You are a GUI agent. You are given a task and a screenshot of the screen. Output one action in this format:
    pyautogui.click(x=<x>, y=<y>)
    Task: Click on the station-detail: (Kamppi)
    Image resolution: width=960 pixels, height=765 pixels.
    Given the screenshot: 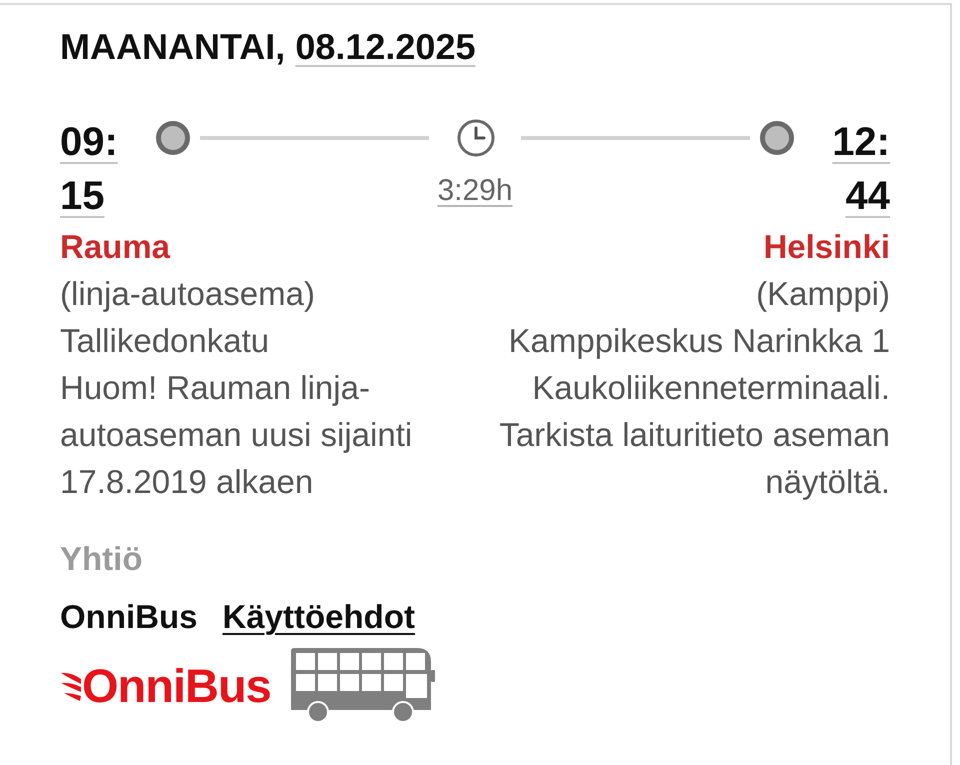 What is the action you would take?
    pyautogui.click(x=823, y=294)
    